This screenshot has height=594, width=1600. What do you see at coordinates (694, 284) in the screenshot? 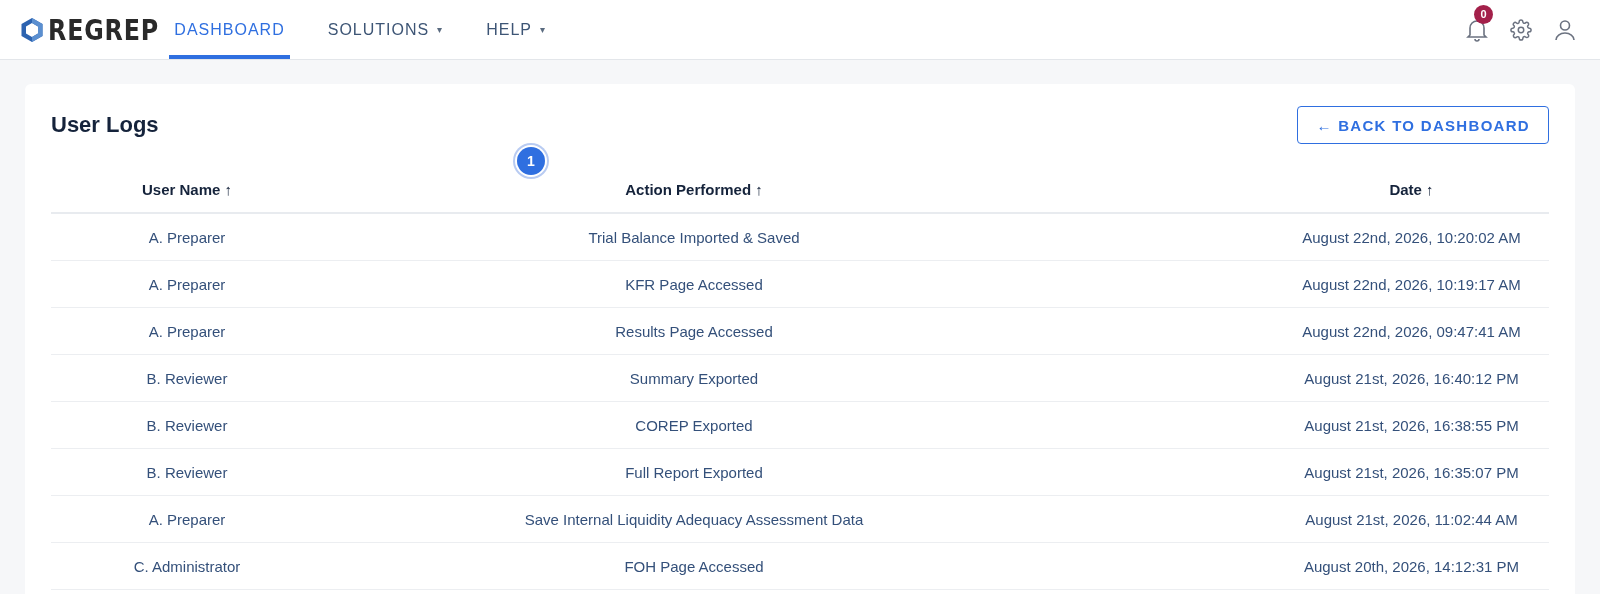
I see `table-cell: KFR Page Accessed` at bounding box center [694, 284].